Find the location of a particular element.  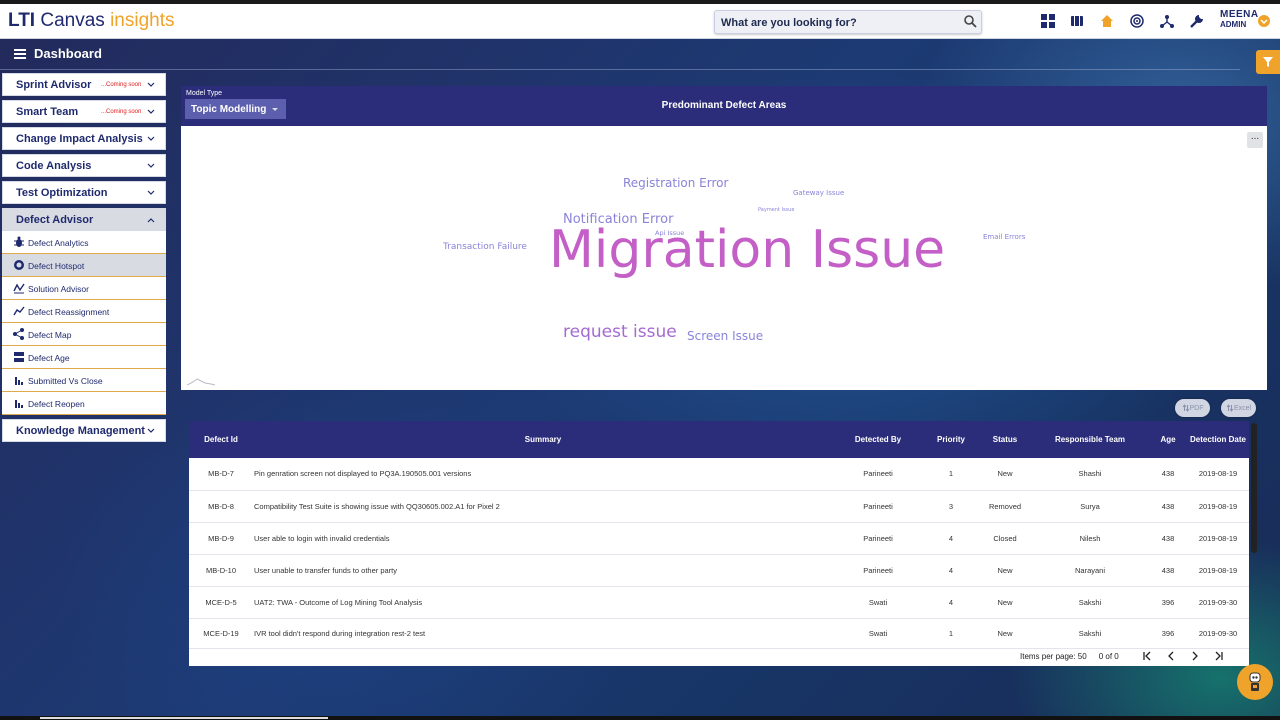

user-menu: MEENA ADMIN is located at coordinates (1239, 20).